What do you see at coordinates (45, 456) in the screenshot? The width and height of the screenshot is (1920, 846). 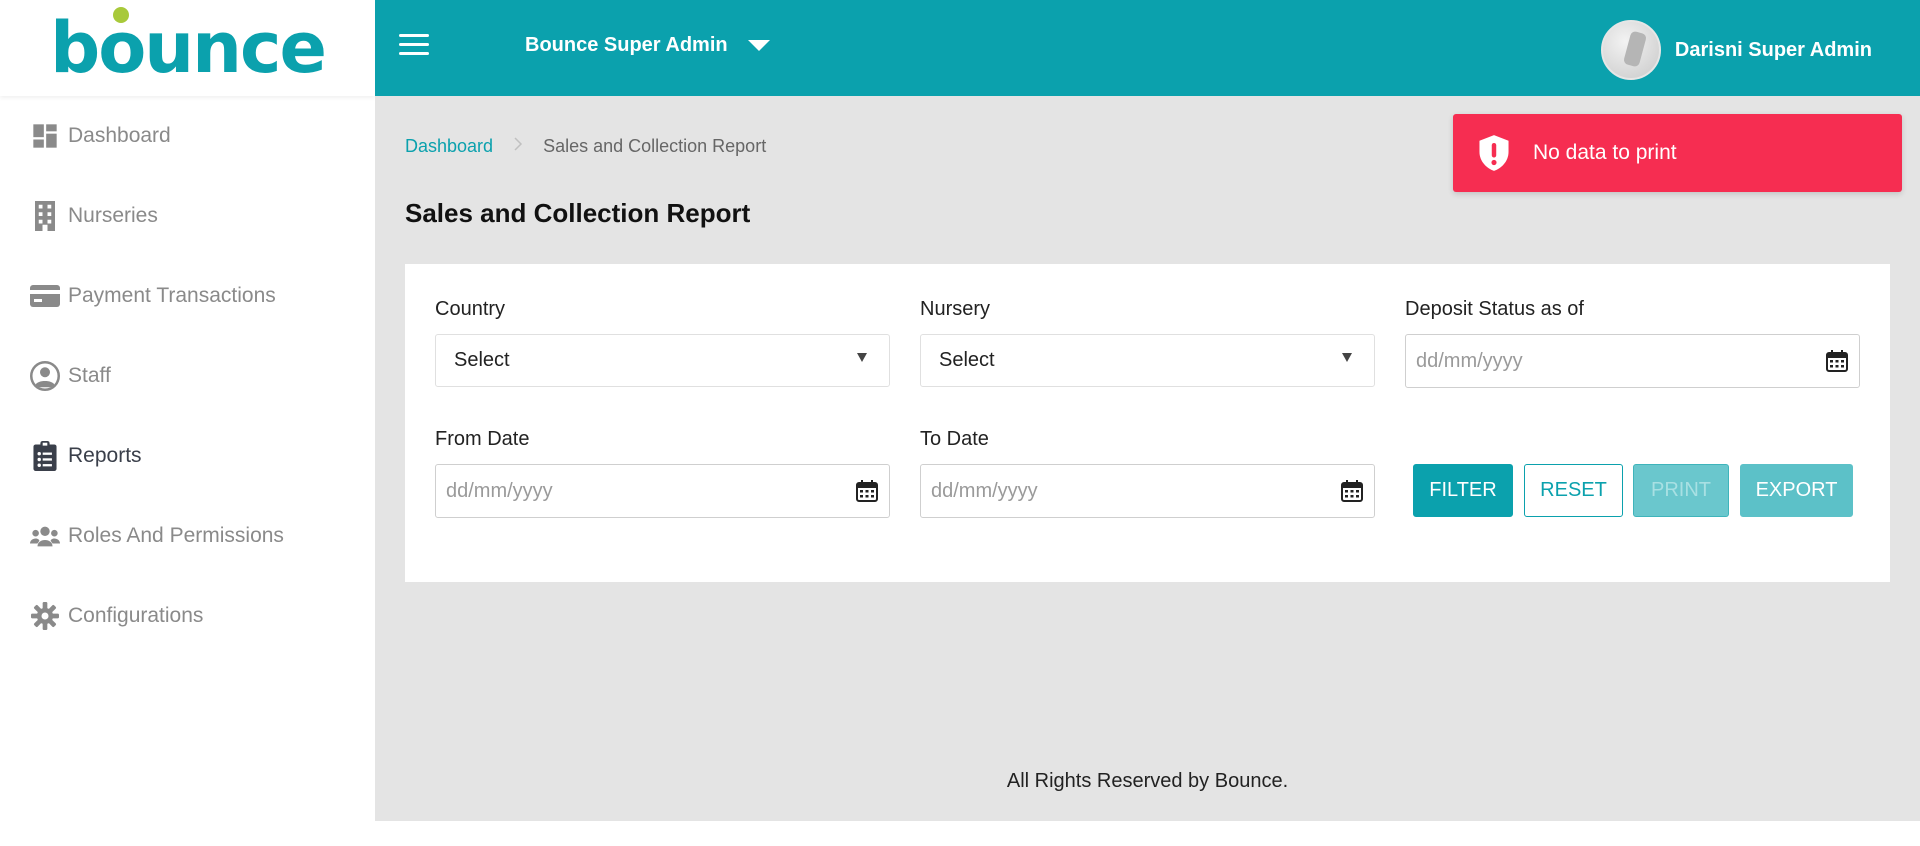 I see `clipboard-list-icon` at bounding box center [45, 456].